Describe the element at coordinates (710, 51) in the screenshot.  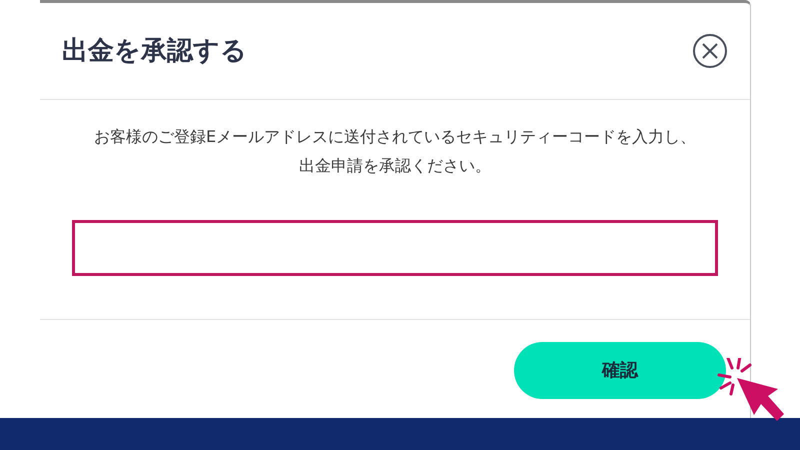
I see `close-icon` at that location.